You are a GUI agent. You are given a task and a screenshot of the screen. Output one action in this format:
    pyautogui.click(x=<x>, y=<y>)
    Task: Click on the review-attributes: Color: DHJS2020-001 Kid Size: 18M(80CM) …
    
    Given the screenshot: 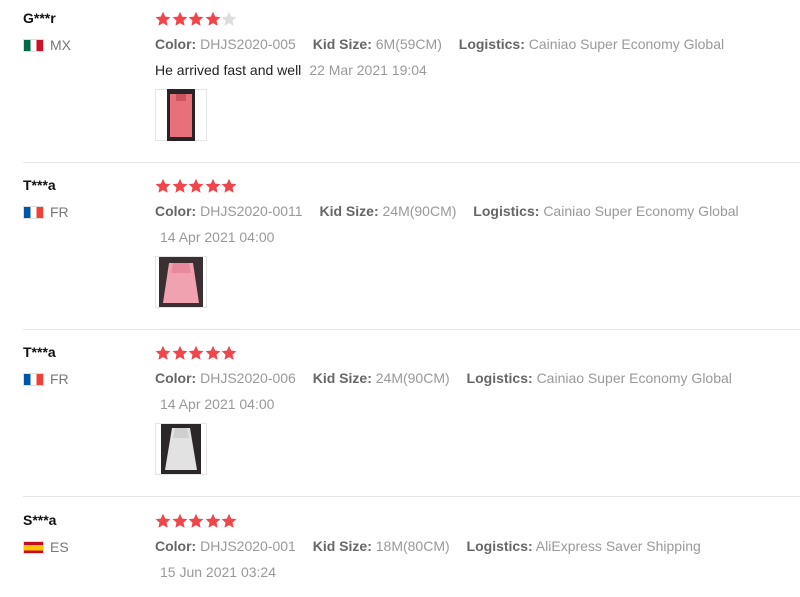 What is the action you would take?
    pyautogui.click(x=434, y=546)
    